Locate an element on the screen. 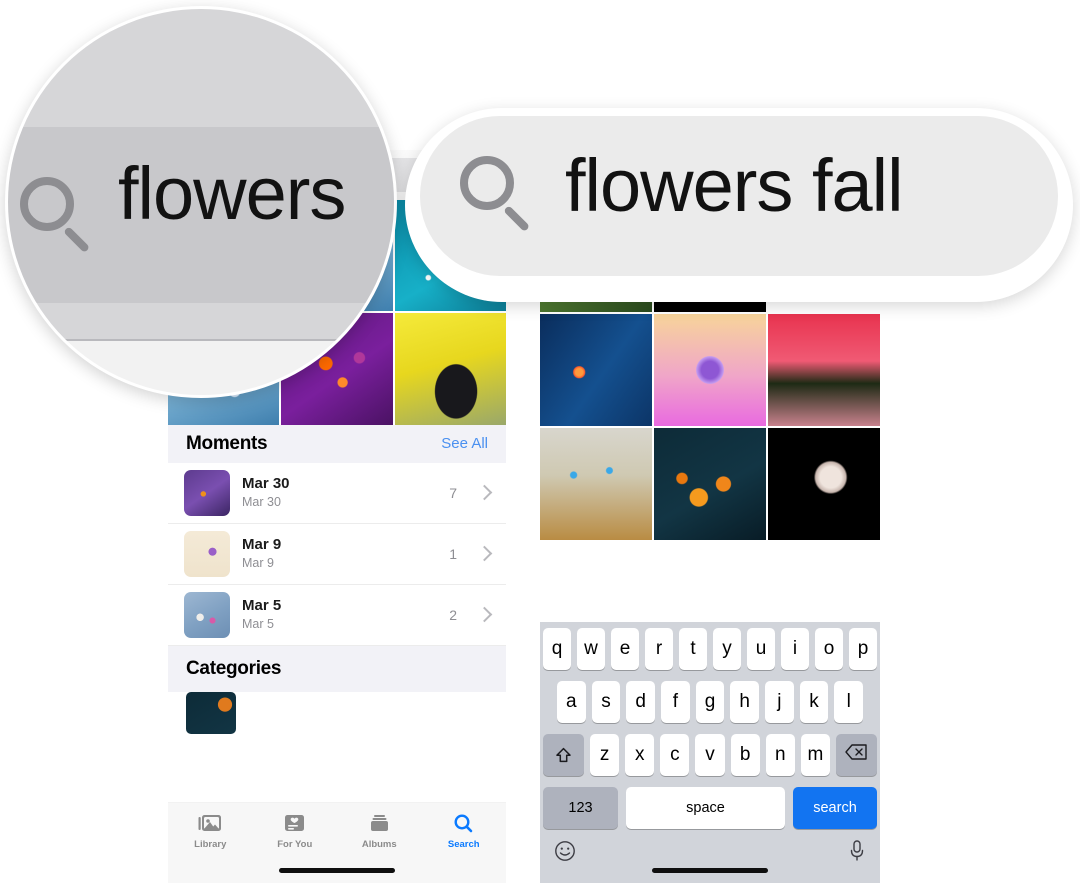  key-n: n is located at coordinates (780, 755).